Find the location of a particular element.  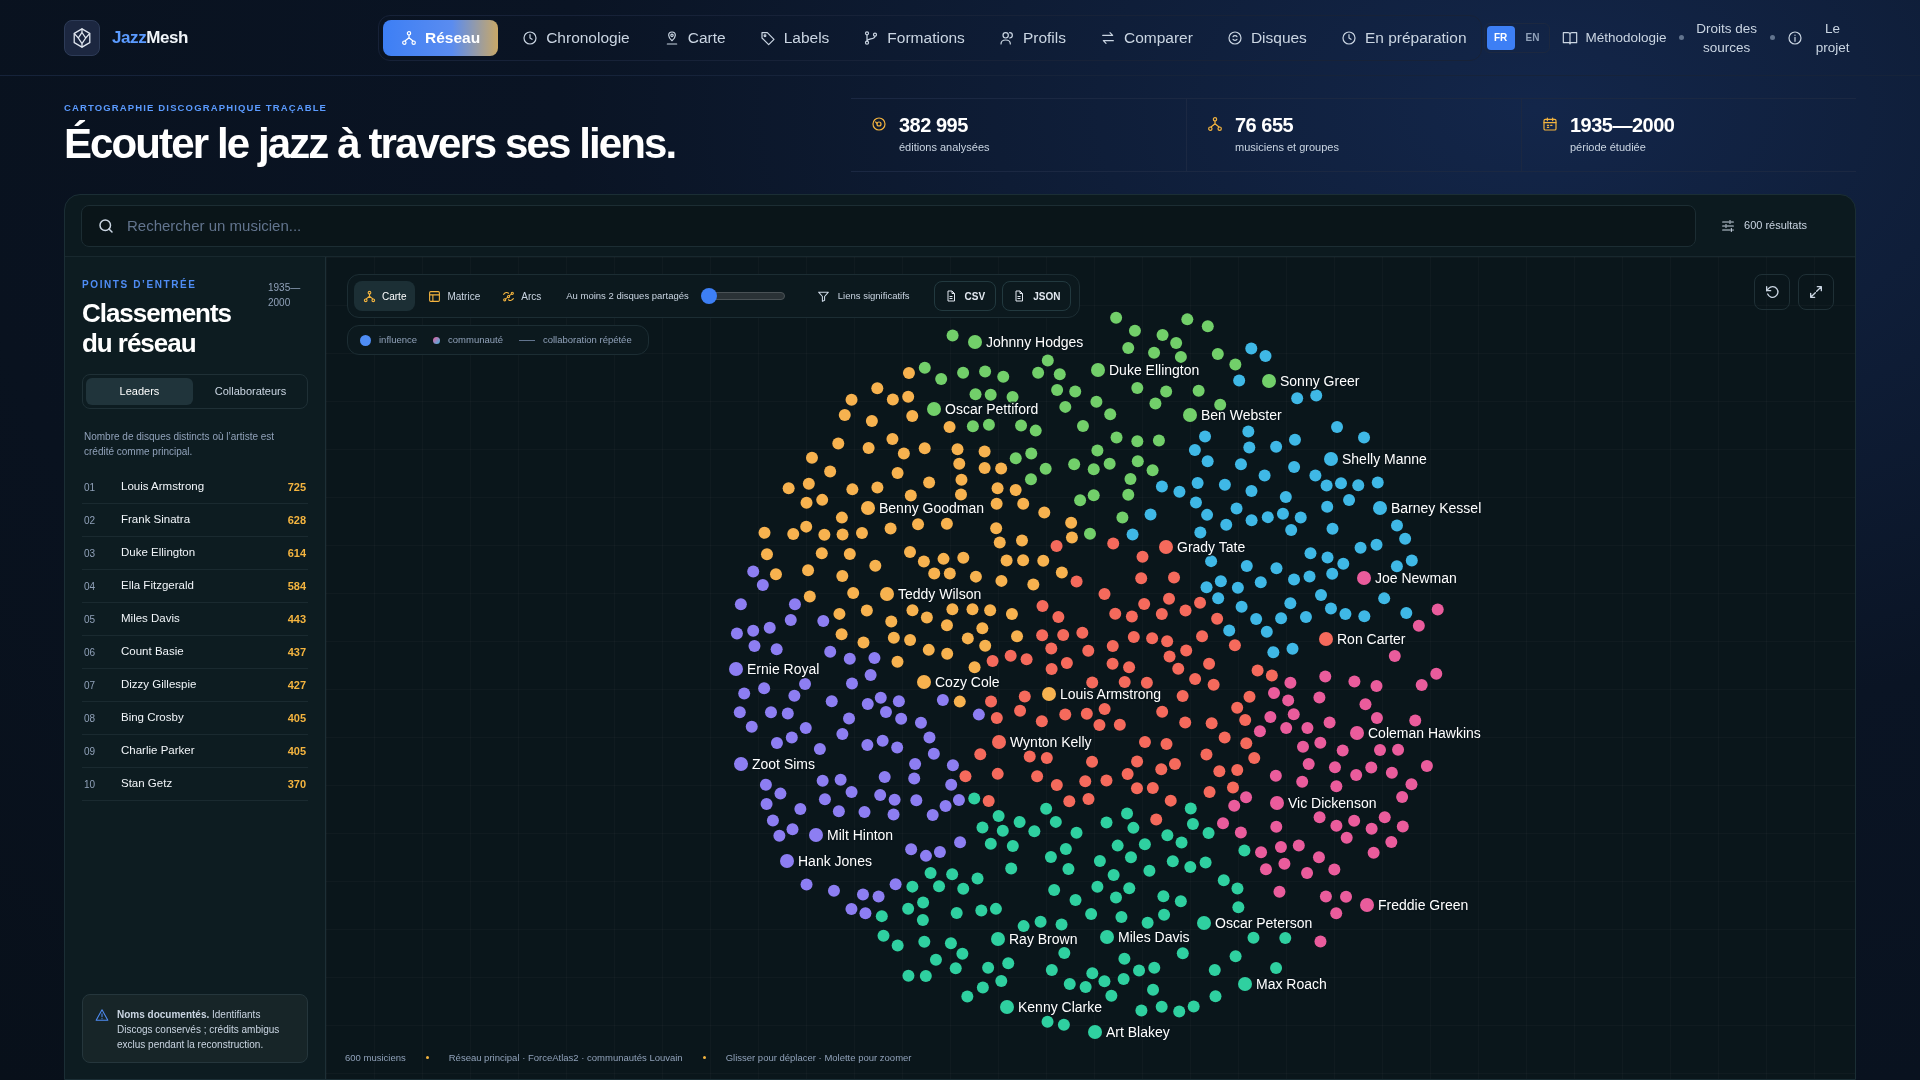

brand-name: JazzMesh is located at coordinates (150, 37).